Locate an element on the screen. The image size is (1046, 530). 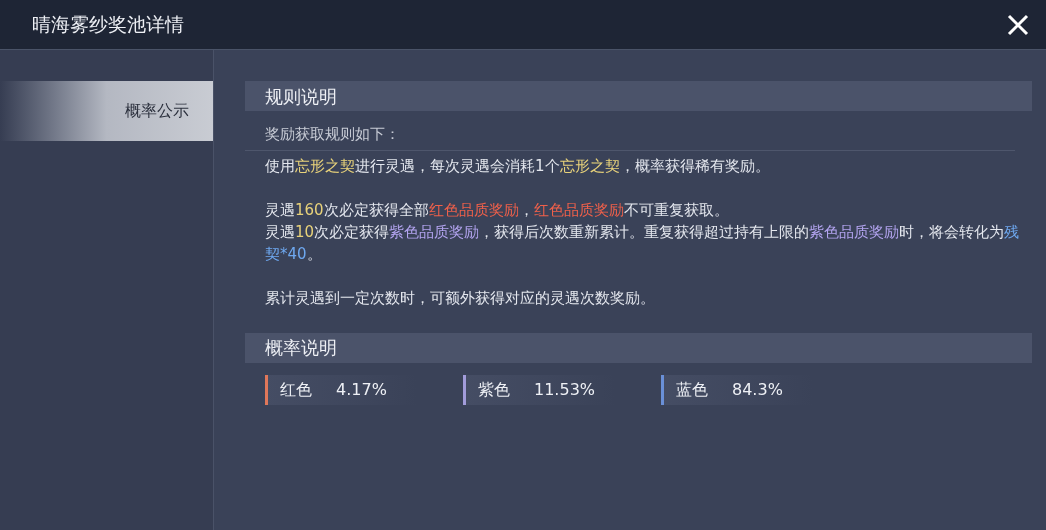
tier-label: 蓝色 is located at coordinates (692, 389).